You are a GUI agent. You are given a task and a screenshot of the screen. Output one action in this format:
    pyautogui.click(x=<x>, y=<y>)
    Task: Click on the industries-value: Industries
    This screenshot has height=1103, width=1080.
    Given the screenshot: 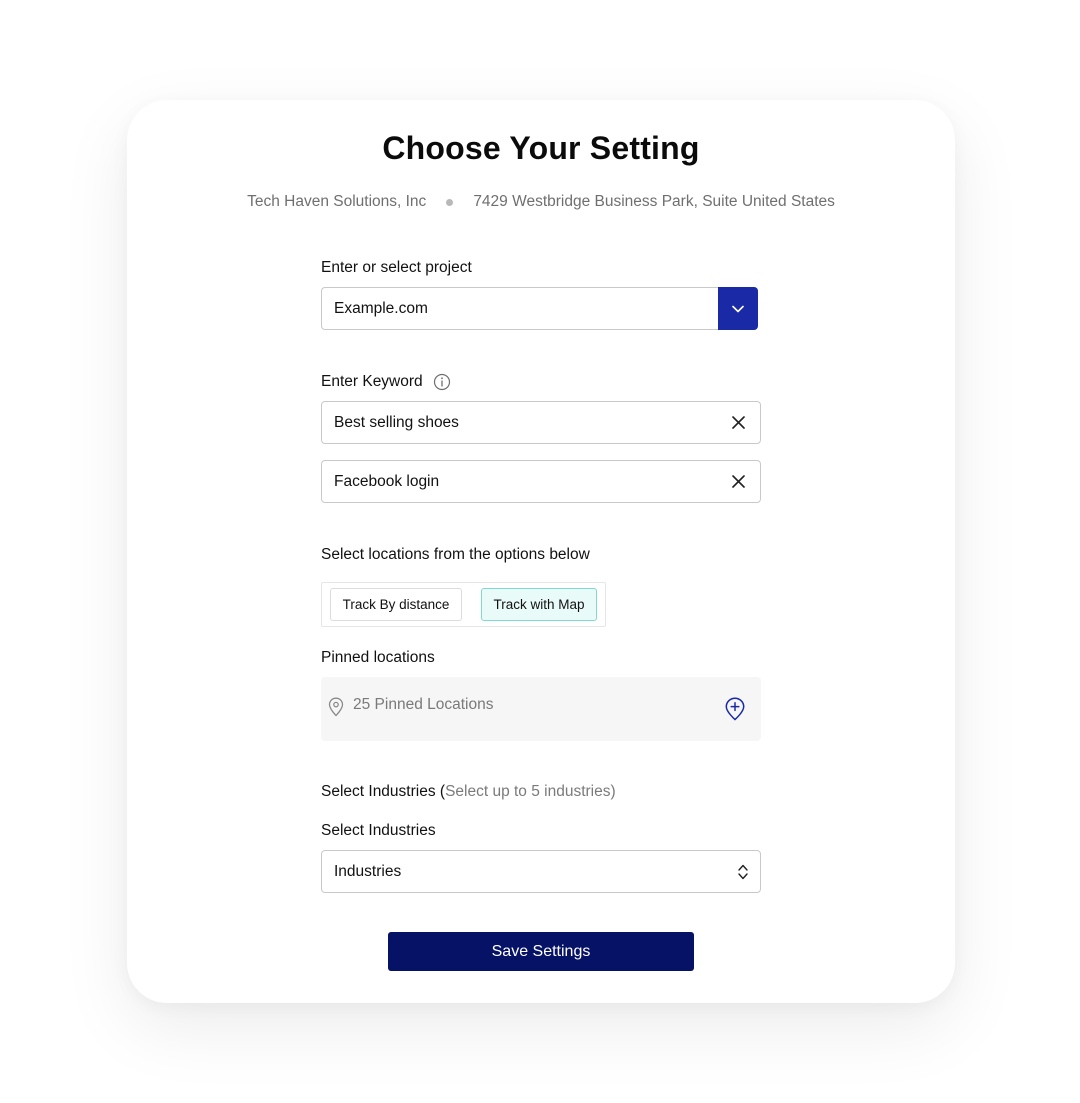 What is the action you would take?
    pyautogui.click(x=536, y=872)
    